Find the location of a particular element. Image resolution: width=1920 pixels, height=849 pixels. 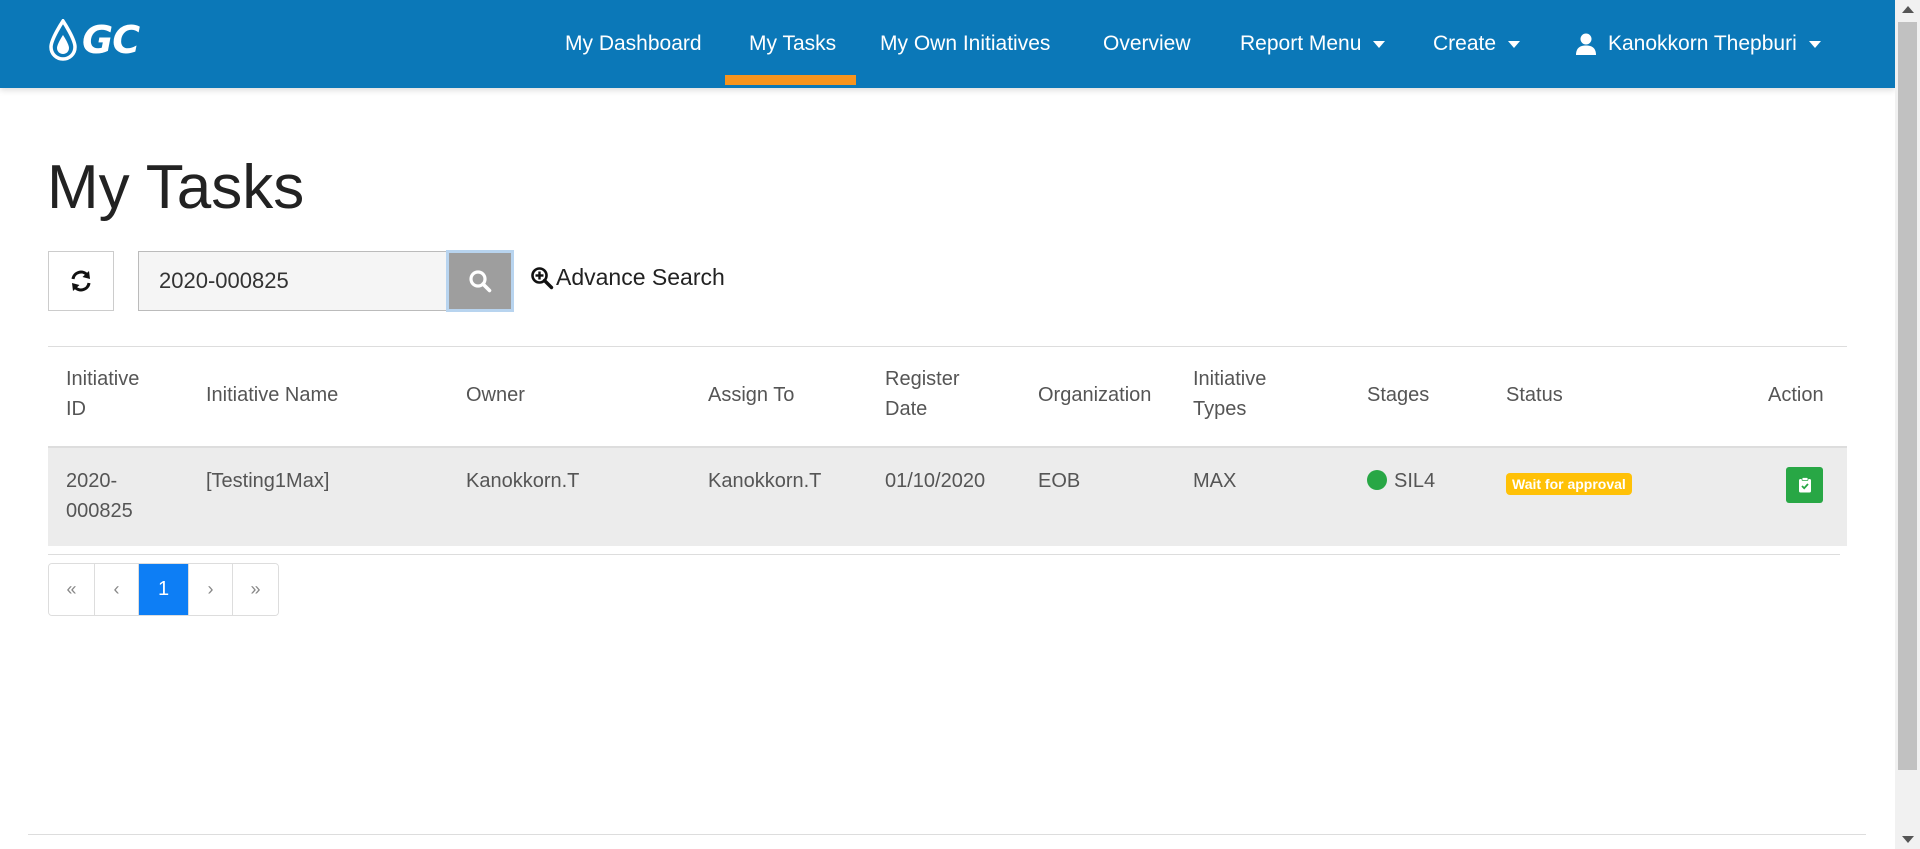

cell-register-date: 01/10/2020 is located at coordinates (935, 481).